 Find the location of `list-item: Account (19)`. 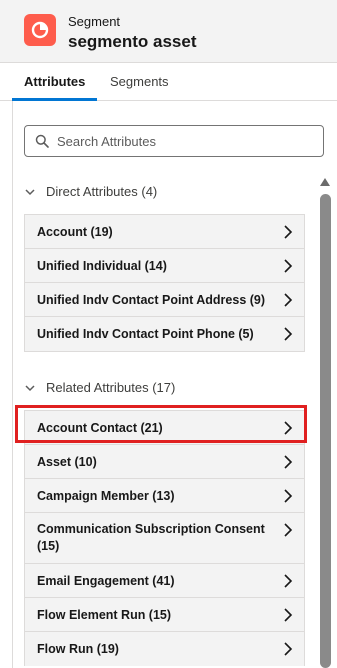

list-item: Account (19) is located at coordinates (164, 232).